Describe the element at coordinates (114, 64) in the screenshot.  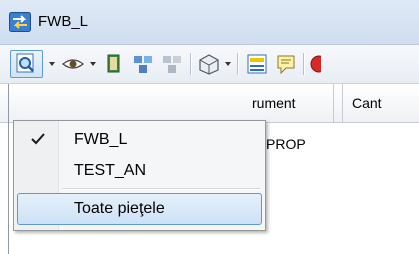
I see `book-icon` at that location.